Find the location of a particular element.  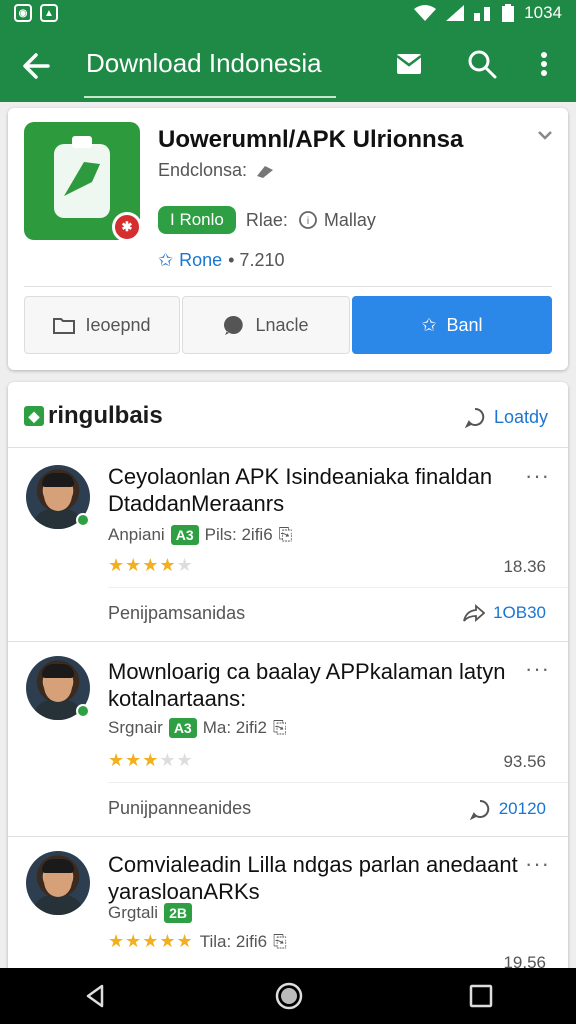

item-date: Pils: 2ifi6 is located at coordinates (238, 534).